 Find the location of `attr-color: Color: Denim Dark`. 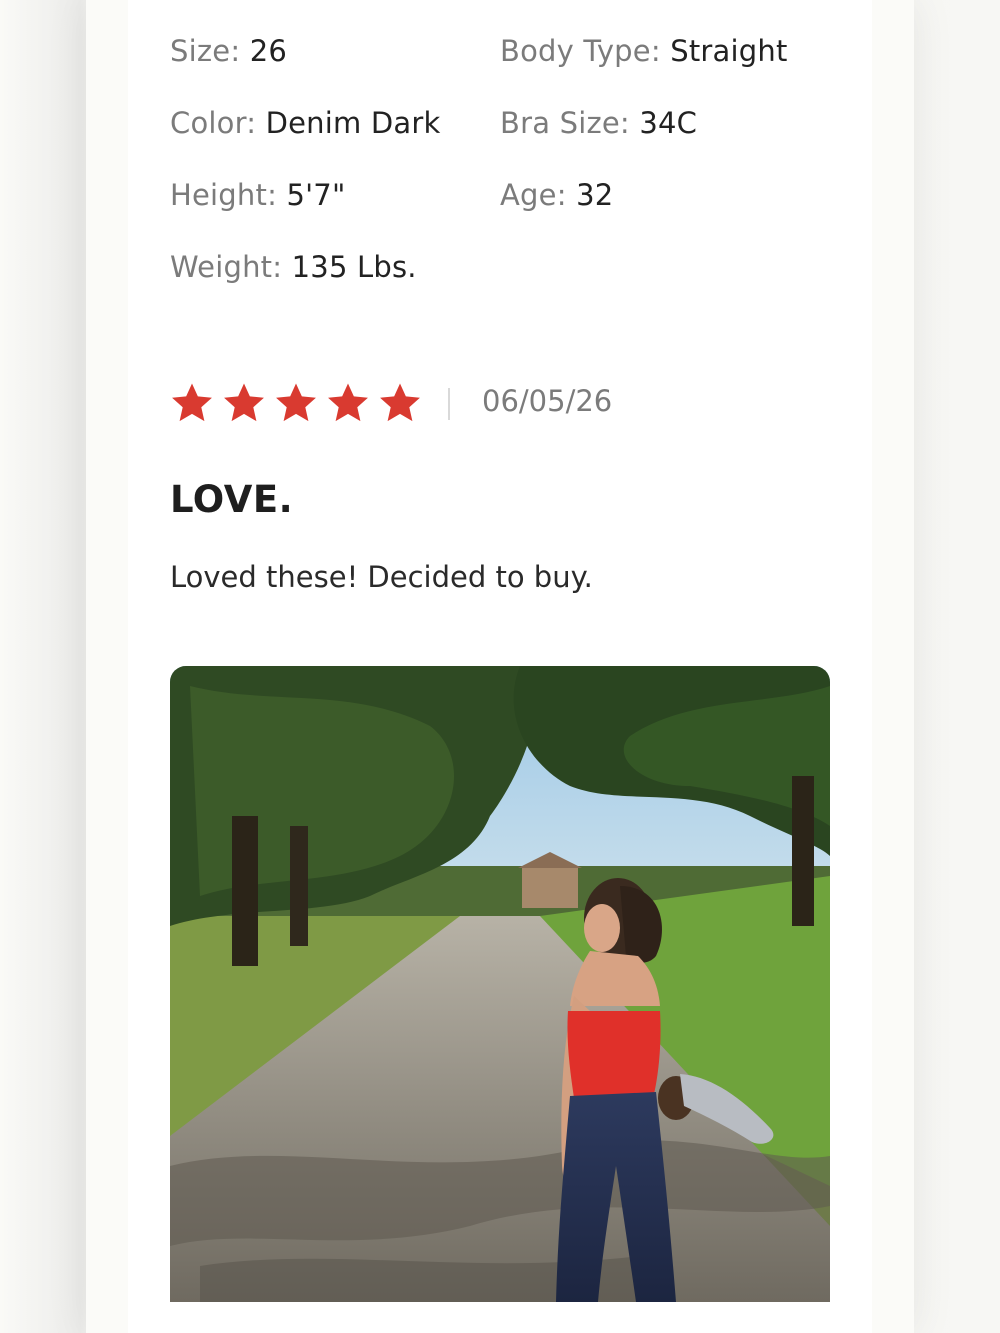

attr-color: Color: Denim Dark is located at coordinates (305, 123).